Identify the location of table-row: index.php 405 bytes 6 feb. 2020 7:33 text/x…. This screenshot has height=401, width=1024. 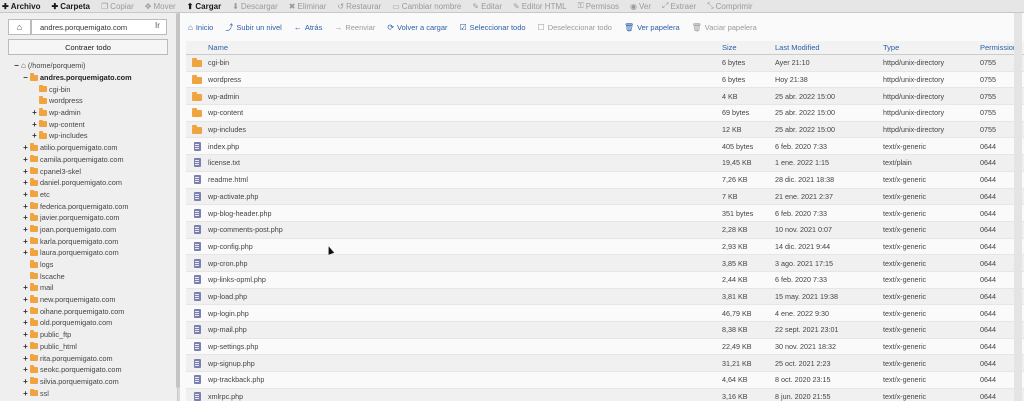
(605, 147).